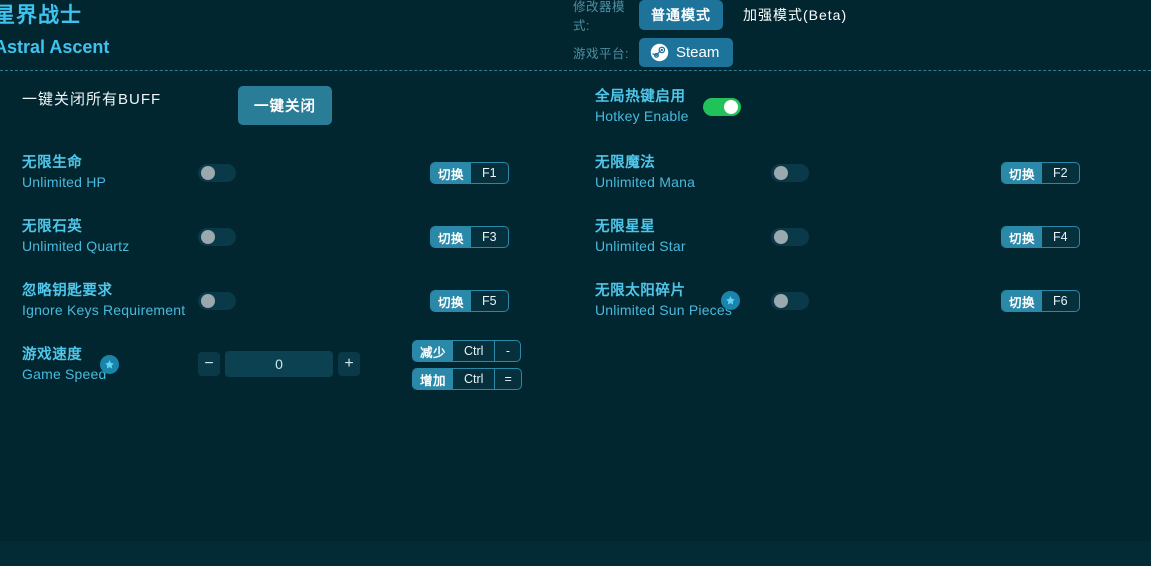 The width and height of the screenshot is (1151, 566). Describe the element at coordinates (795, 15) in the screenshot. I see `tab-enhanced-mode: 加强模式(Beta)` at that location.